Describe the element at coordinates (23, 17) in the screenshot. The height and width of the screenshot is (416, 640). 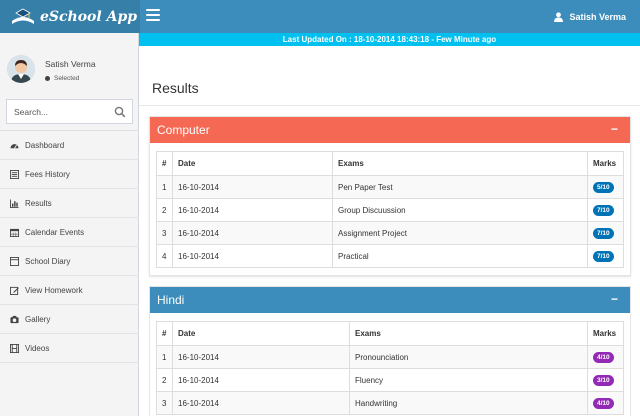
I see `logo-icon` at that location.